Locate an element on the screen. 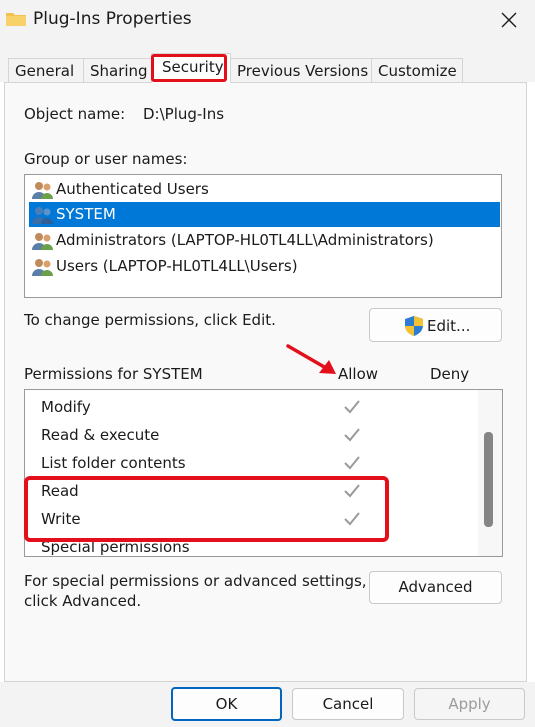 This screenshot has width=535, height=727. uac-shield-icon is located at coordinates (414, 326).